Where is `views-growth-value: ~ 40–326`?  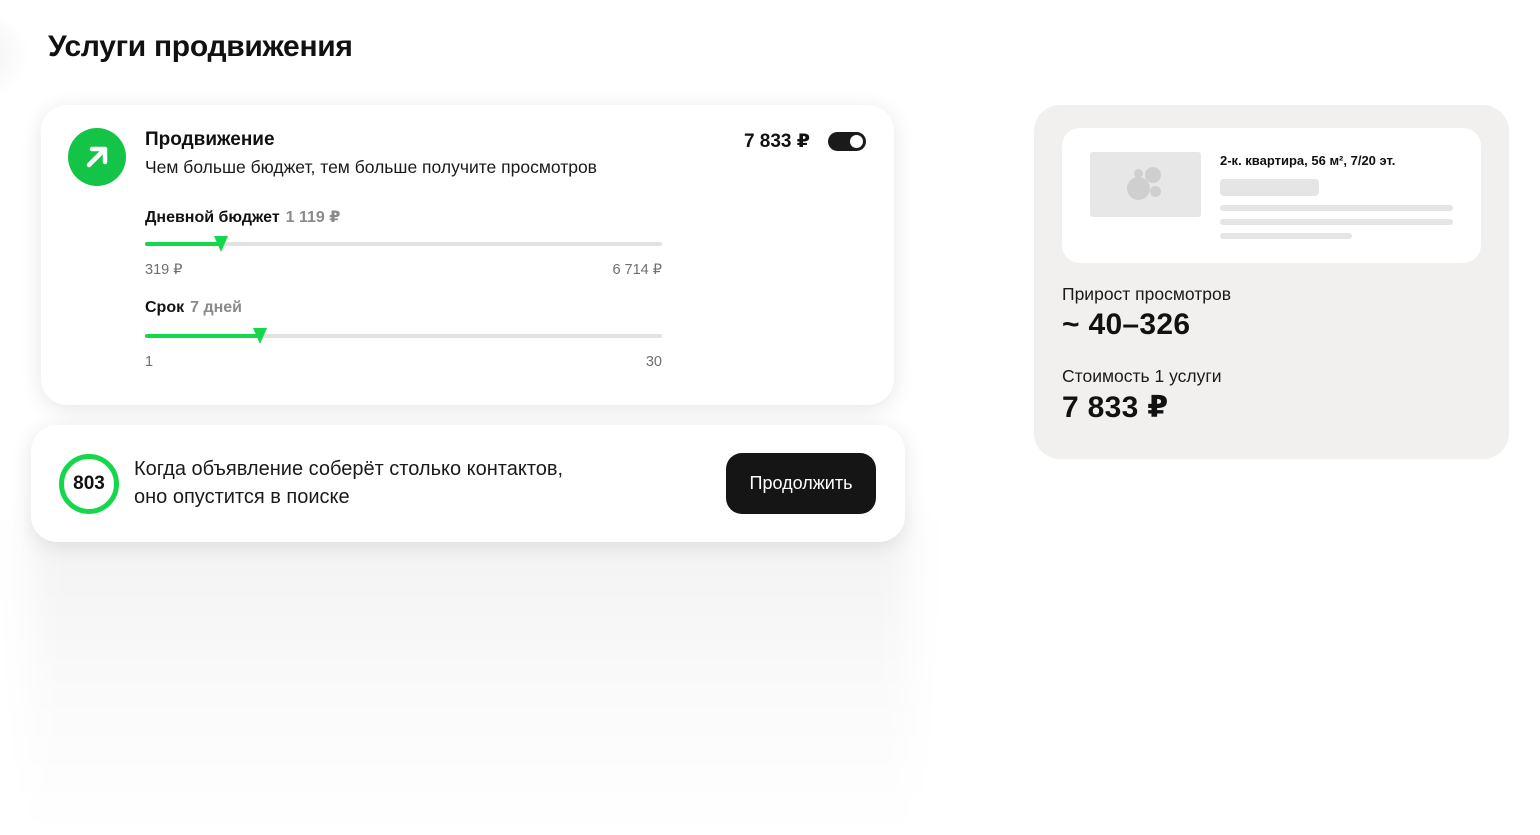 views-growth-value: ~ 40–326 is located at coordinates (1126, 324).